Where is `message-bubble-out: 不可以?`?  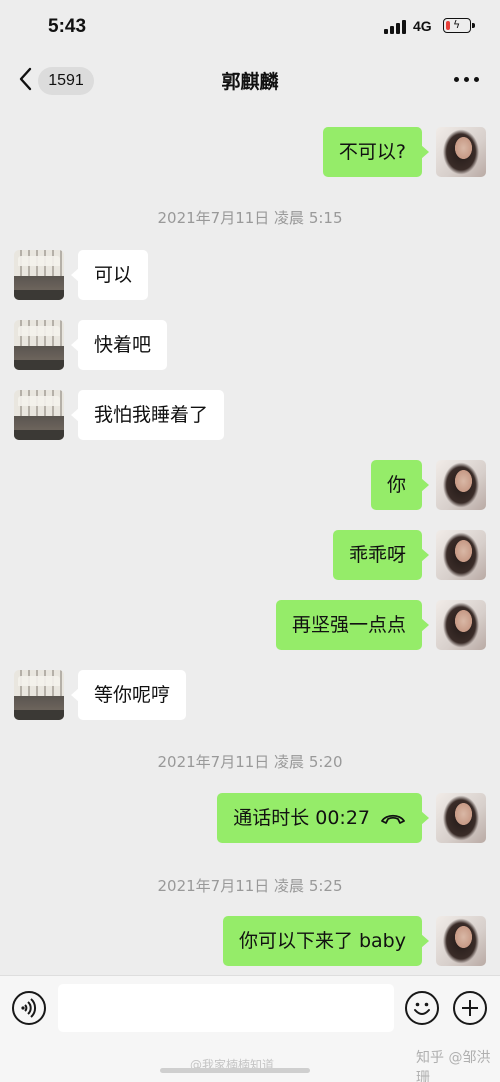
message-bubble-out: 不可以? is located at coordinates (376, 152).